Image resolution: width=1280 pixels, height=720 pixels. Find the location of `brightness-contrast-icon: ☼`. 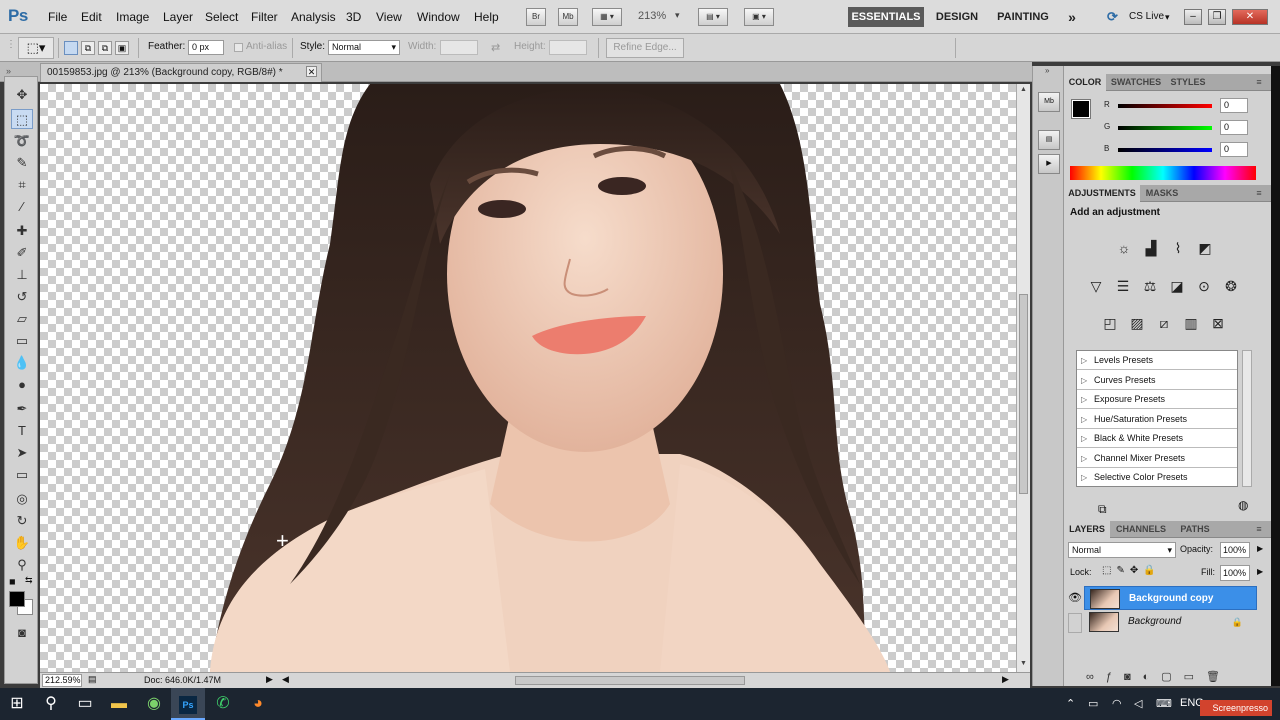

brightness-contrast-icon: ☼ is located at coordinates (1124, 248).